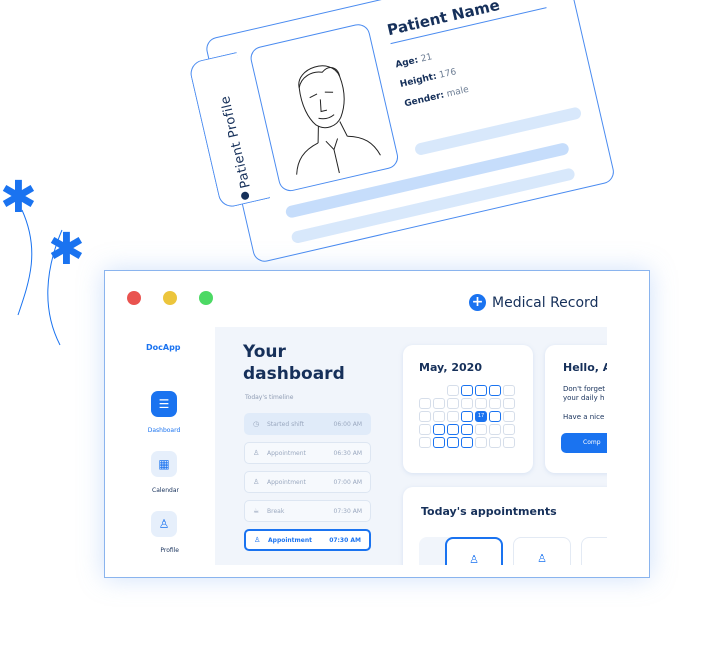  I want to click on appointment-slot-selected: ♙, so click(474, 551).